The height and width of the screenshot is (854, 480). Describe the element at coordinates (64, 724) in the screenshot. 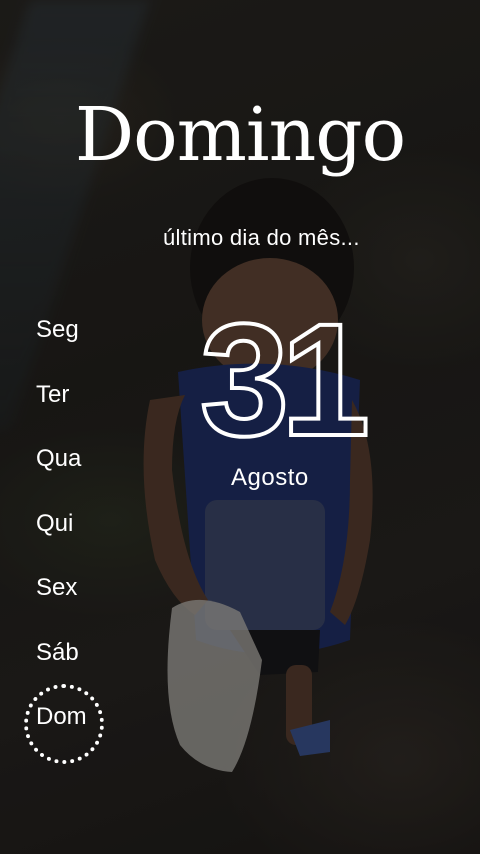

I see `active-day-ring` at that location.